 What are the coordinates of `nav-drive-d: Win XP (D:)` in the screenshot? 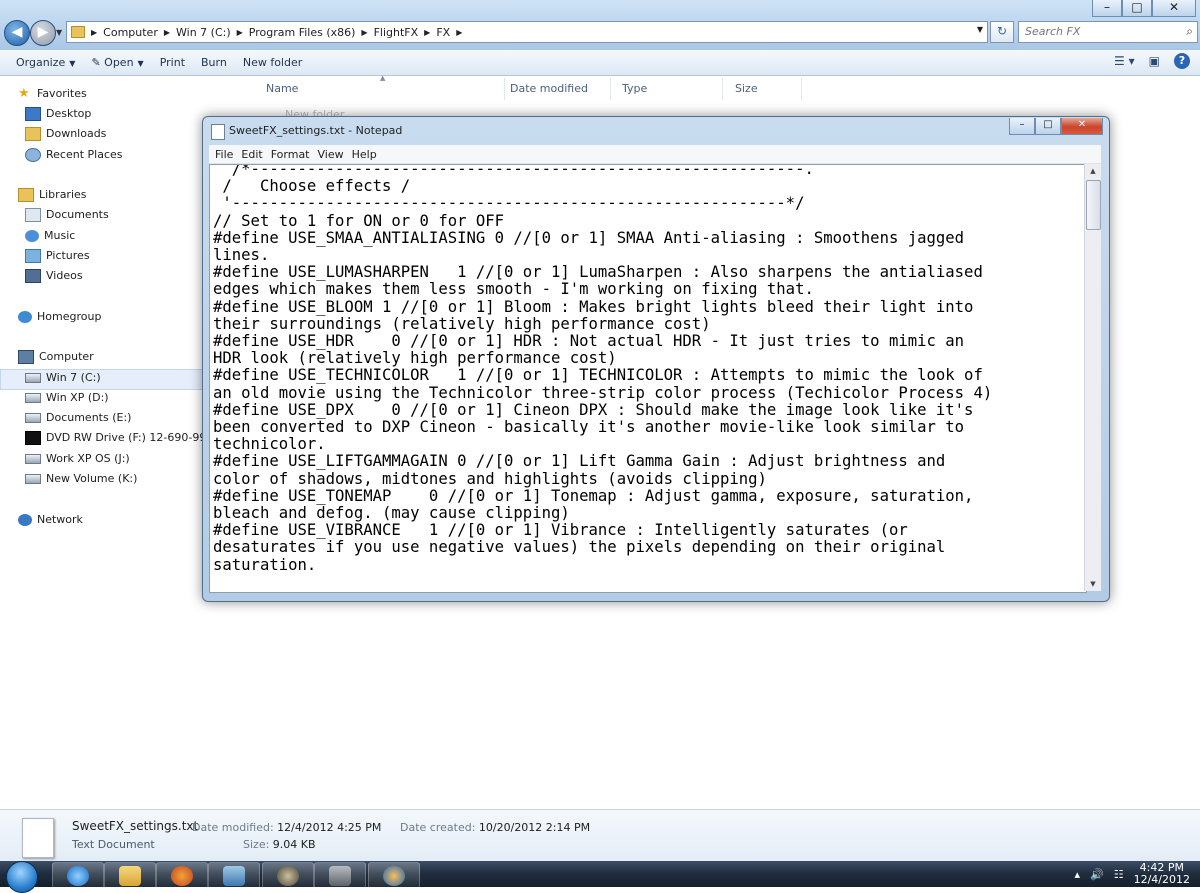 It's located at (67, 398).